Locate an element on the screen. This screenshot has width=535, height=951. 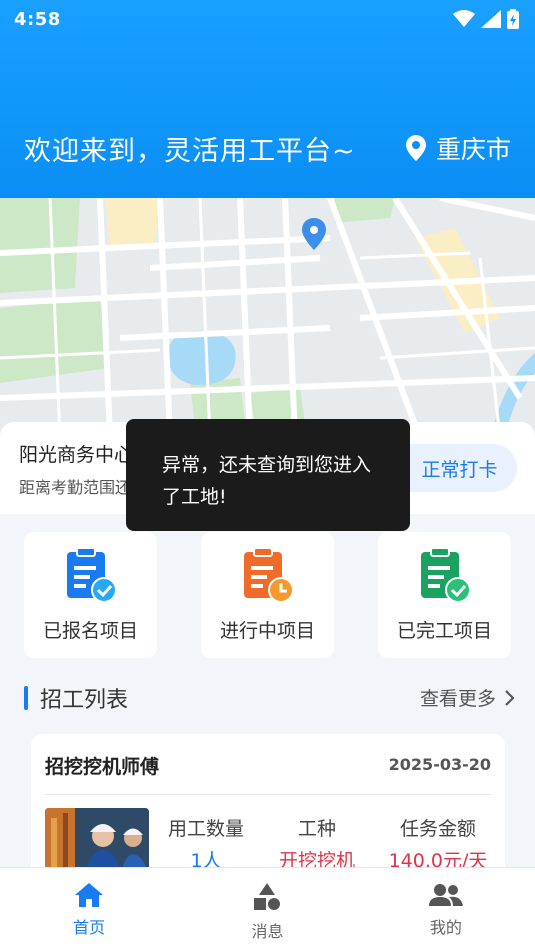
headcount-label: 用工数量 is located at coordinates (205, 829).